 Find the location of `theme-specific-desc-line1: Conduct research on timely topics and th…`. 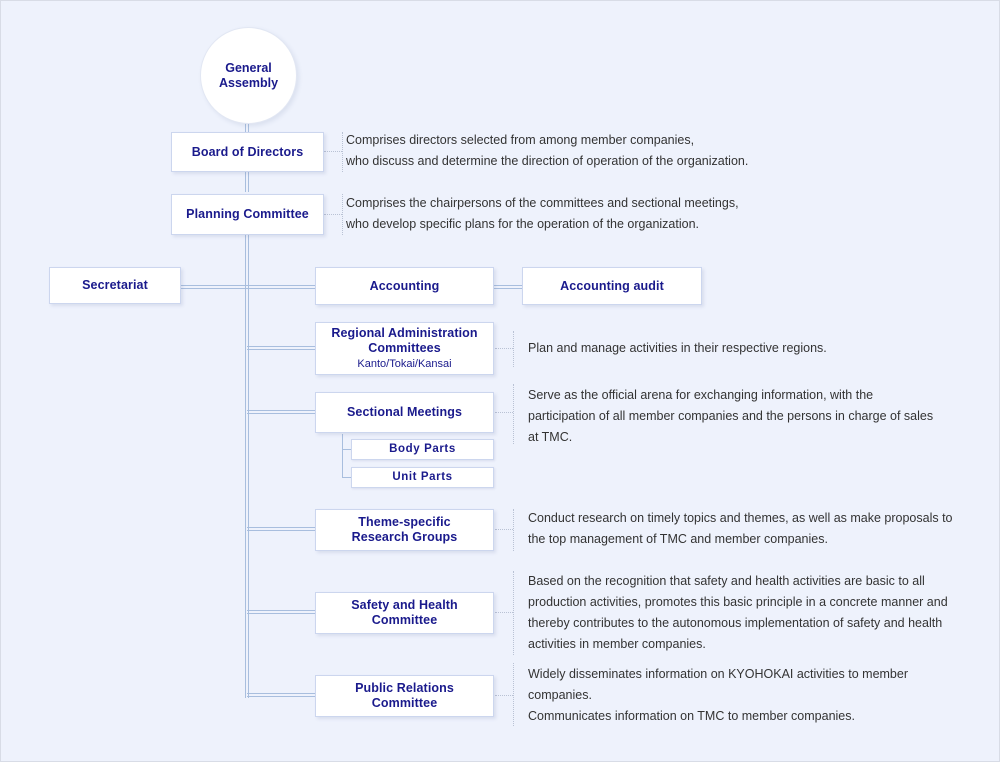

theme-specific-desc-line1: Conduct research on timely topics and th… is located at coordinates (740, 518).